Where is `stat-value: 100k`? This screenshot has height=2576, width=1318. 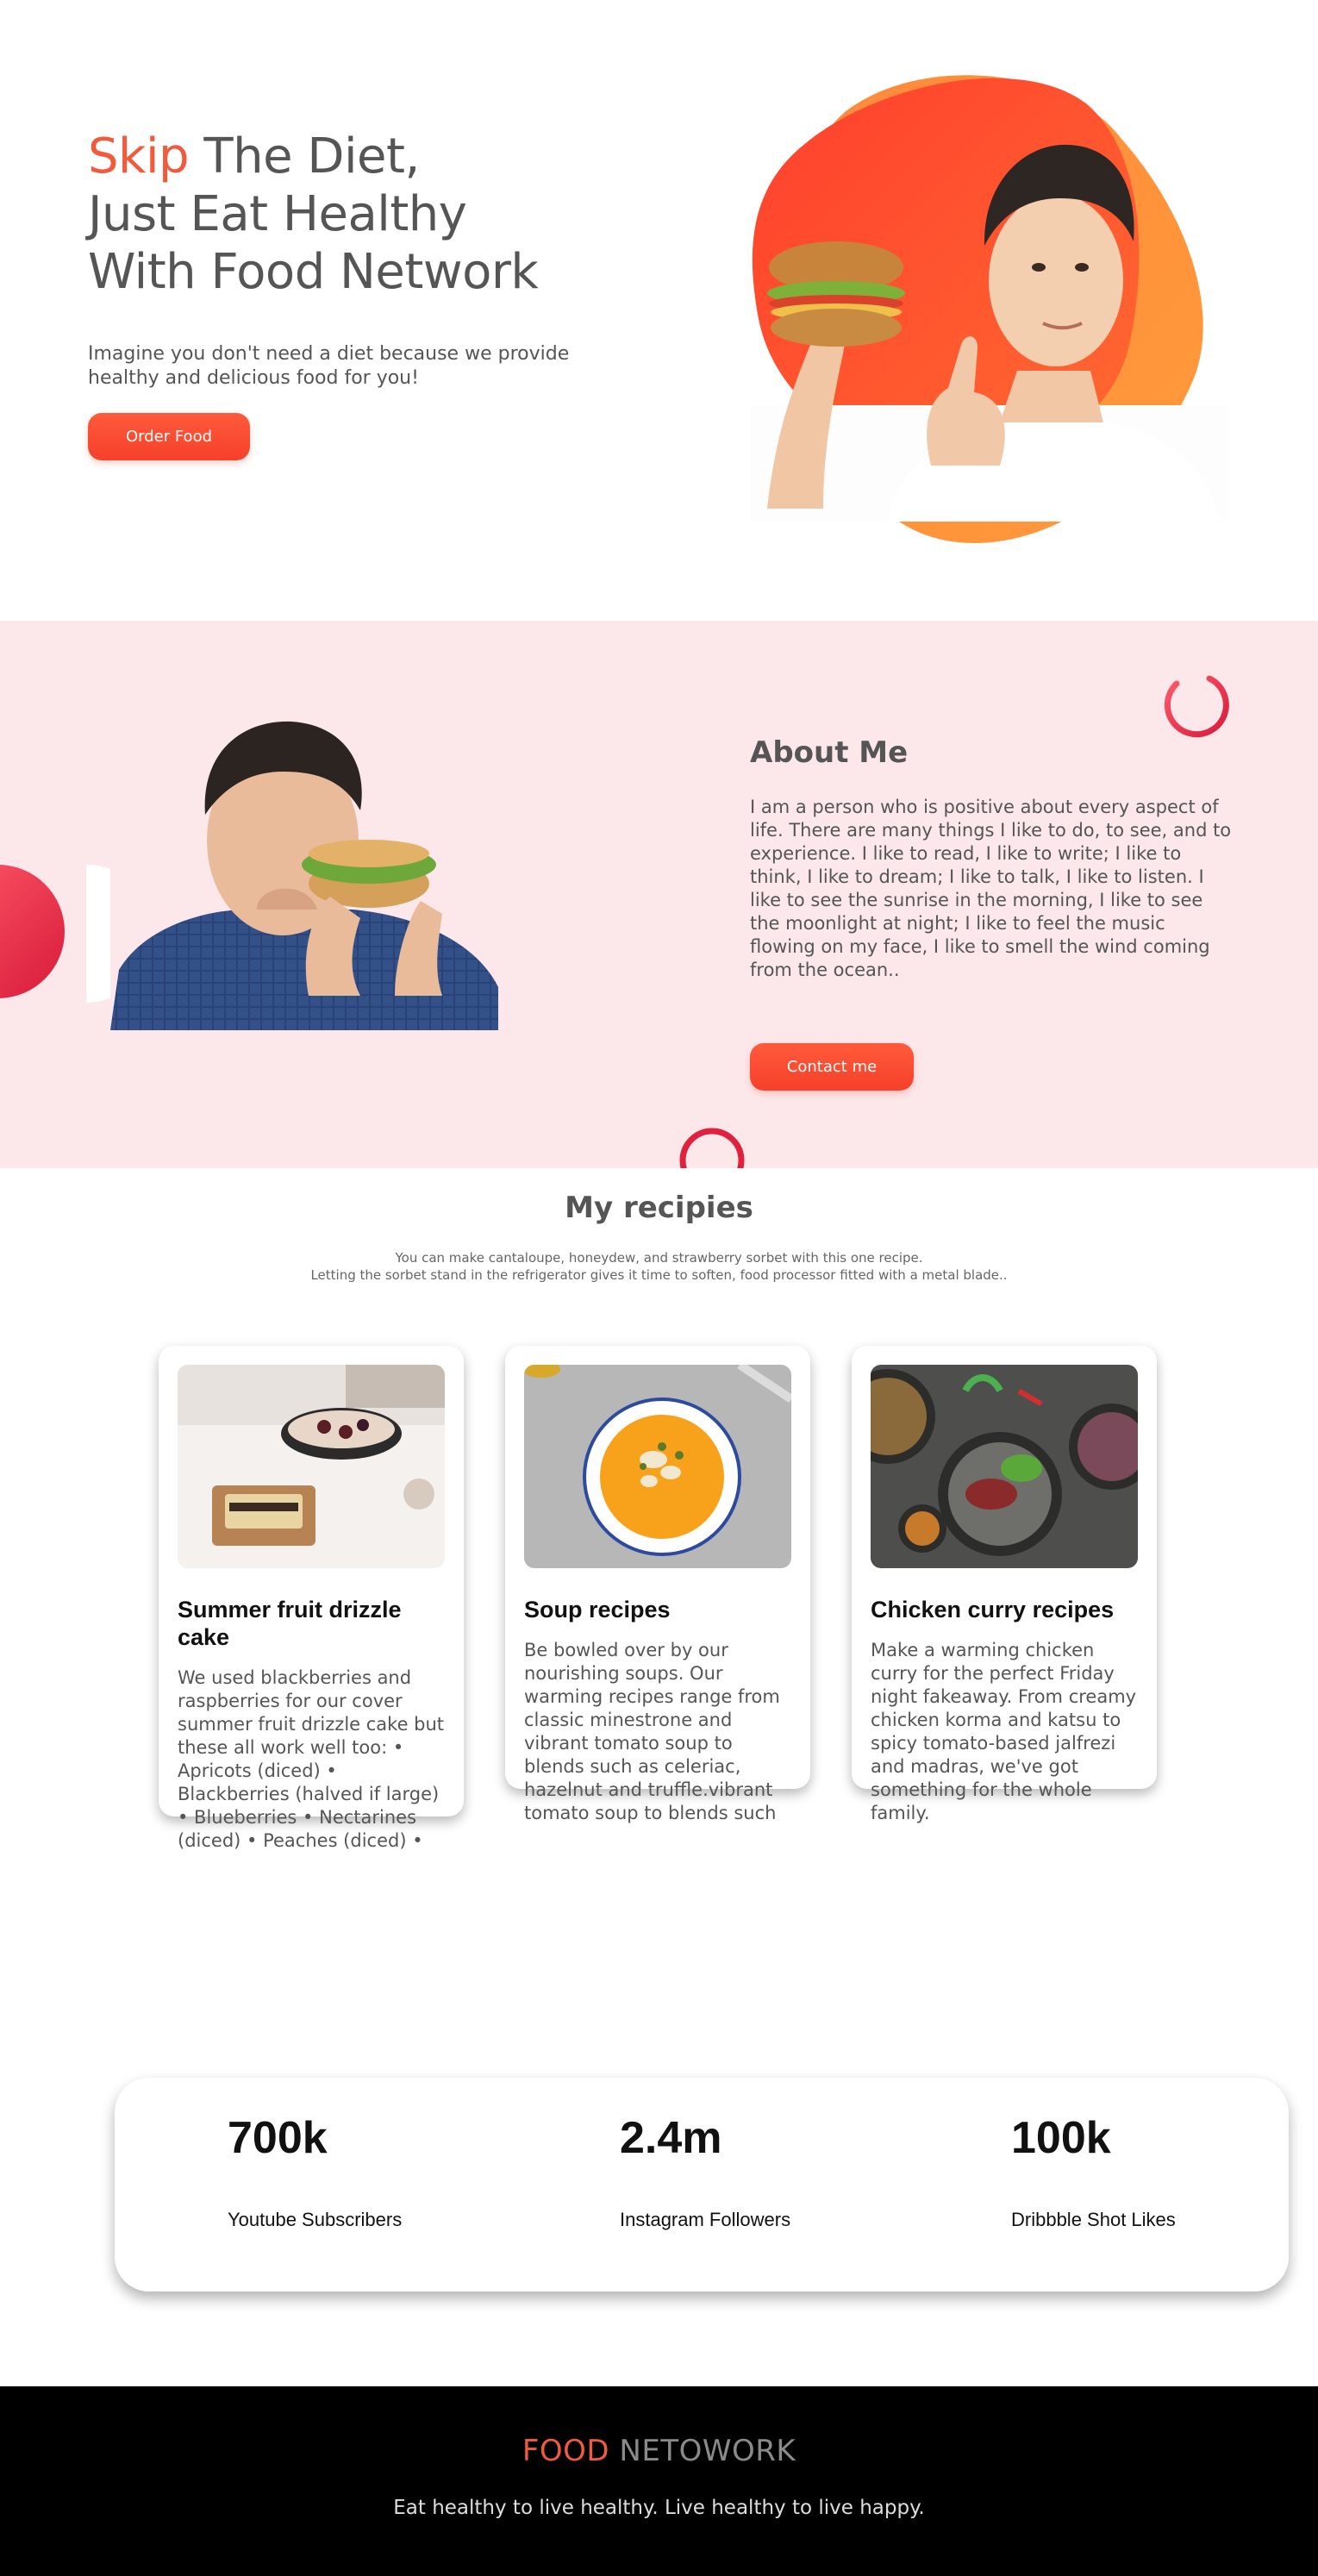 stat-value: 100k is located at coordinates (1061, 2138).